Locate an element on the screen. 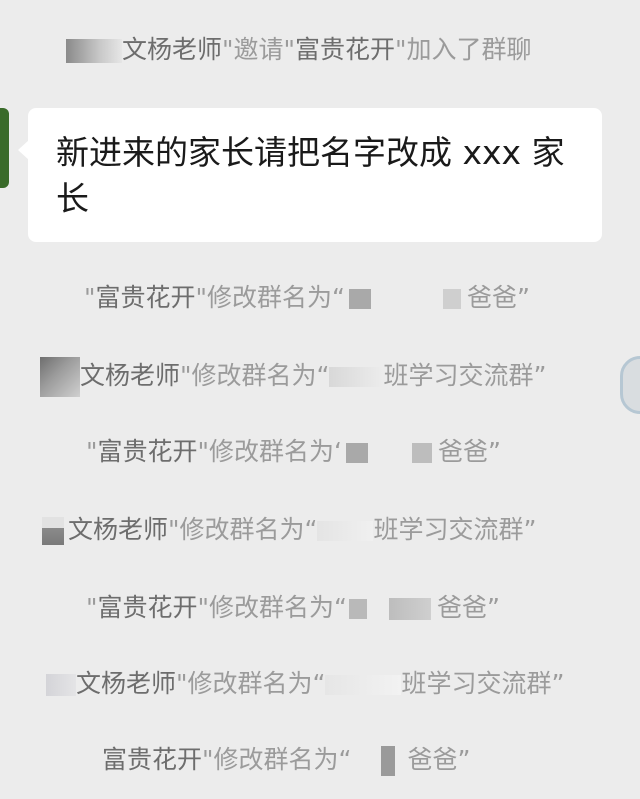 Image resolution: width=640 pixels, height=799 pixels. system-message-invite: 文杨老师"邀请"富贵花开"加入了群聊 is located at coordinates (353, 48).